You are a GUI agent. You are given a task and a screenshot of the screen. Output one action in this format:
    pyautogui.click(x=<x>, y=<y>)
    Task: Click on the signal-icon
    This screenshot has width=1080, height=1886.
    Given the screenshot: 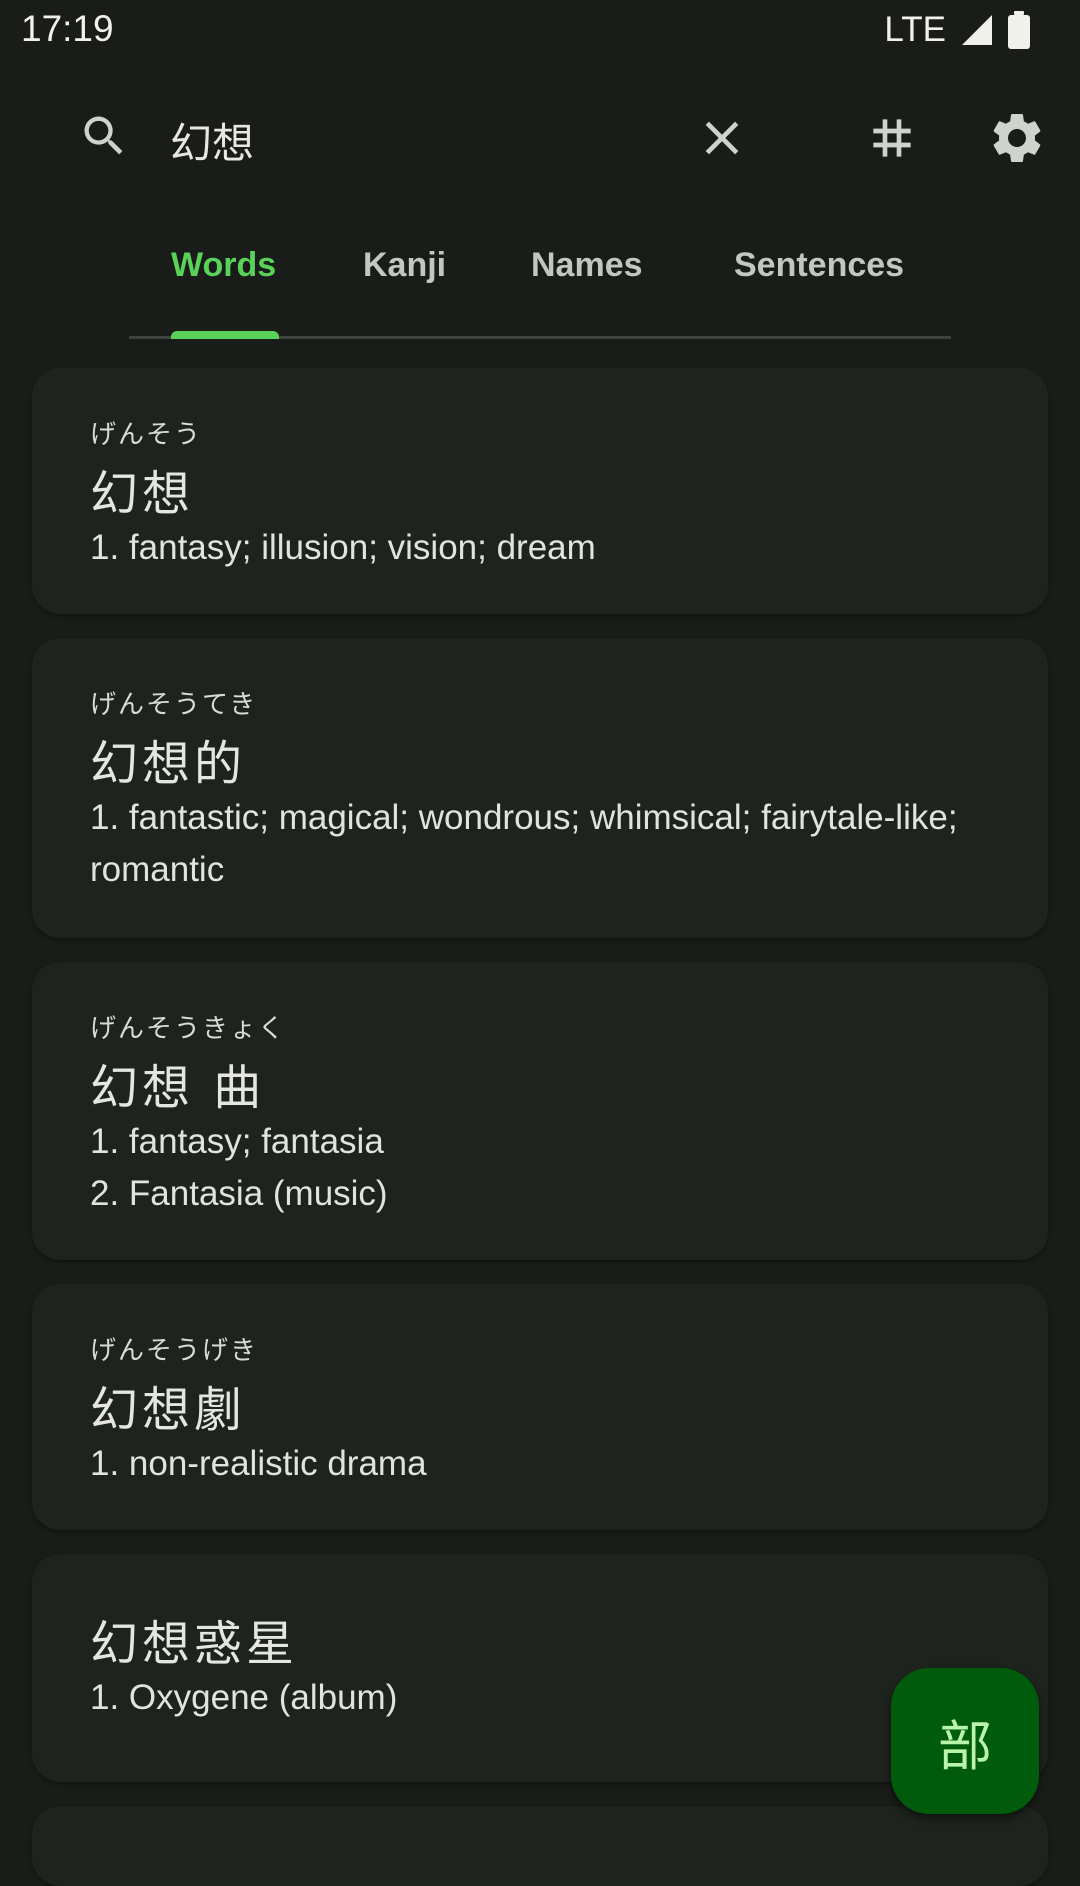 What is the action you would take?
    pyautogui.click(x=977, y=30)
    